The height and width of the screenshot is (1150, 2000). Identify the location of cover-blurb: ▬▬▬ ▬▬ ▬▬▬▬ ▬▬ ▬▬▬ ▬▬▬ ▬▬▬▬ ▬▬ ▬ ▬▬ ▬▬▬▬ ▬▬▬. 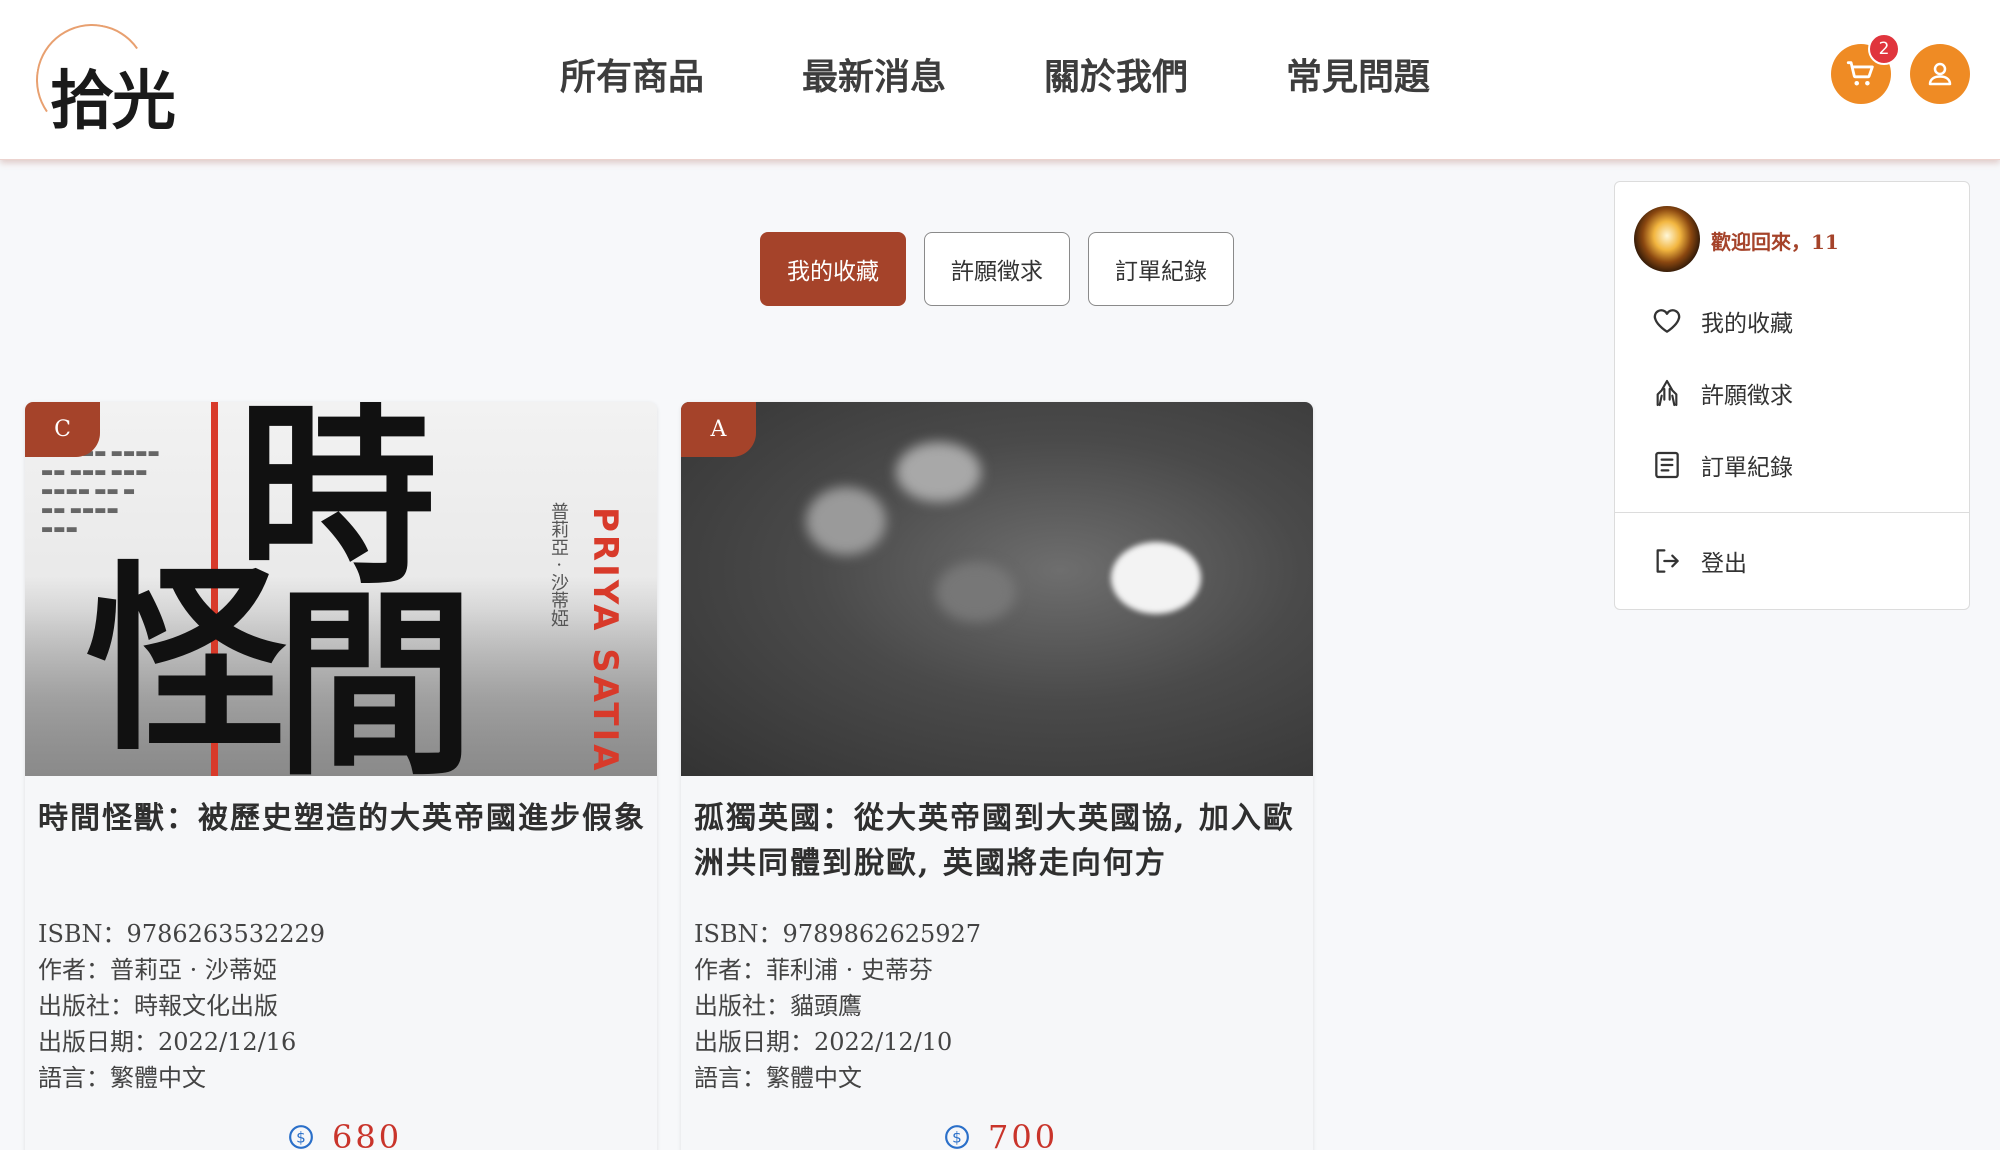
(100, 491).